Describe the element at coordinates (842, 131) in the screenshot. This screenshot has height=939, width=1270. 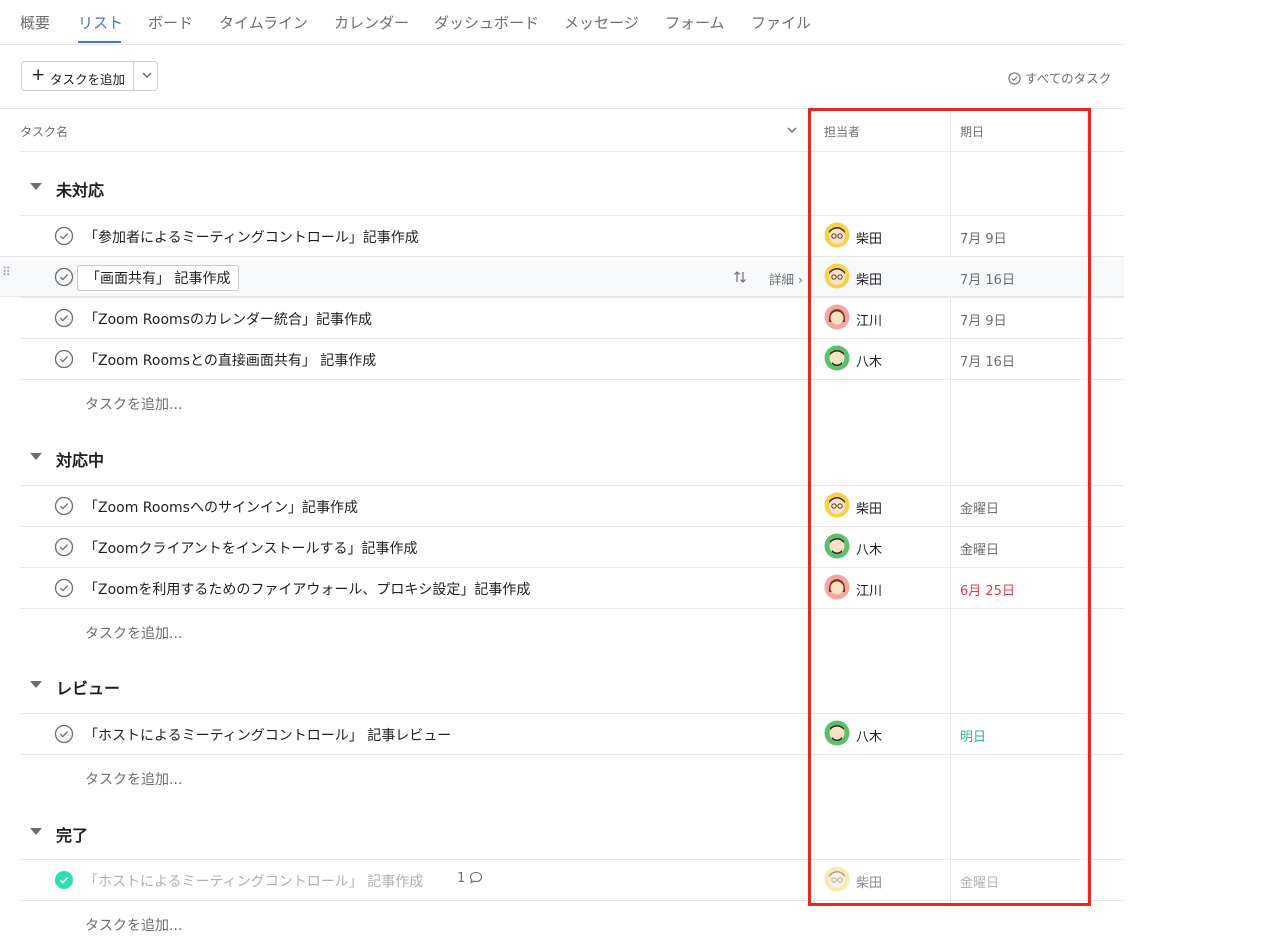
I see `column-assignee: 担当者` at that location.